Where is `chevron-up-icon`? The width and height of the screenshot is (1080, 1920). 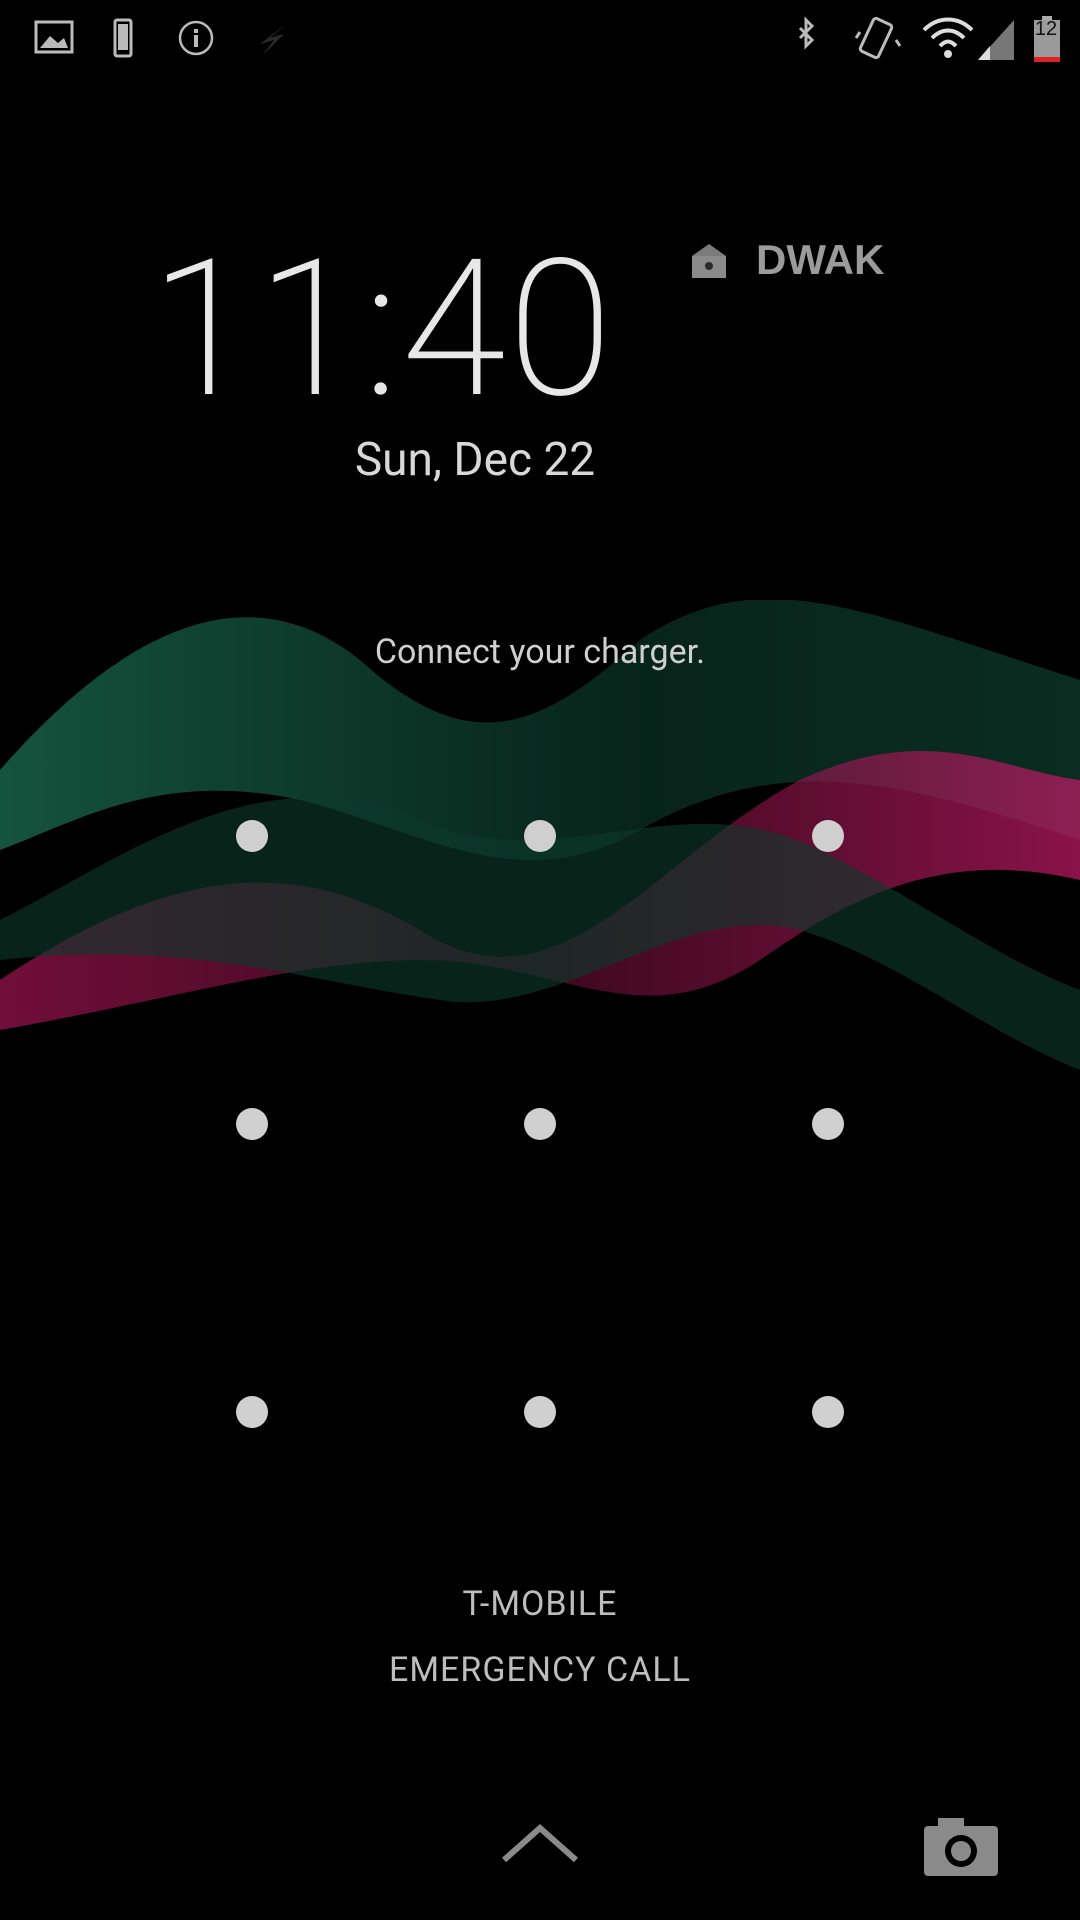
chevron-up-icon is located at coordinates (540, 1845).